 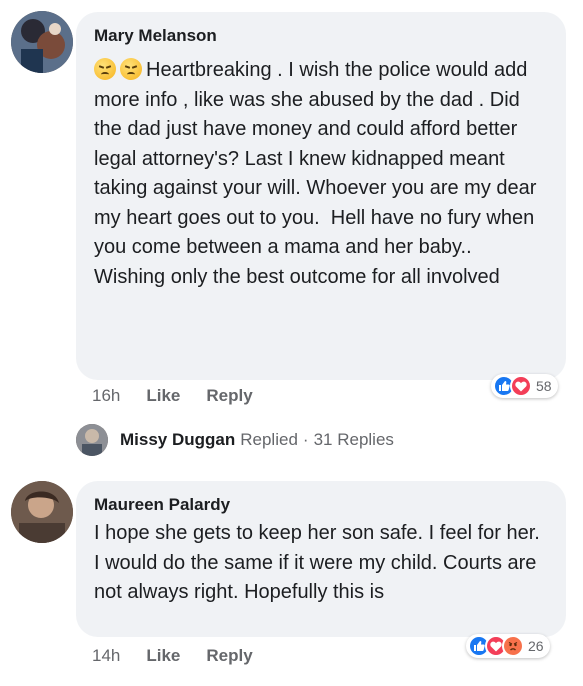 I want to click on reply-author: Missy Duggan, so click(x=177, y=440).